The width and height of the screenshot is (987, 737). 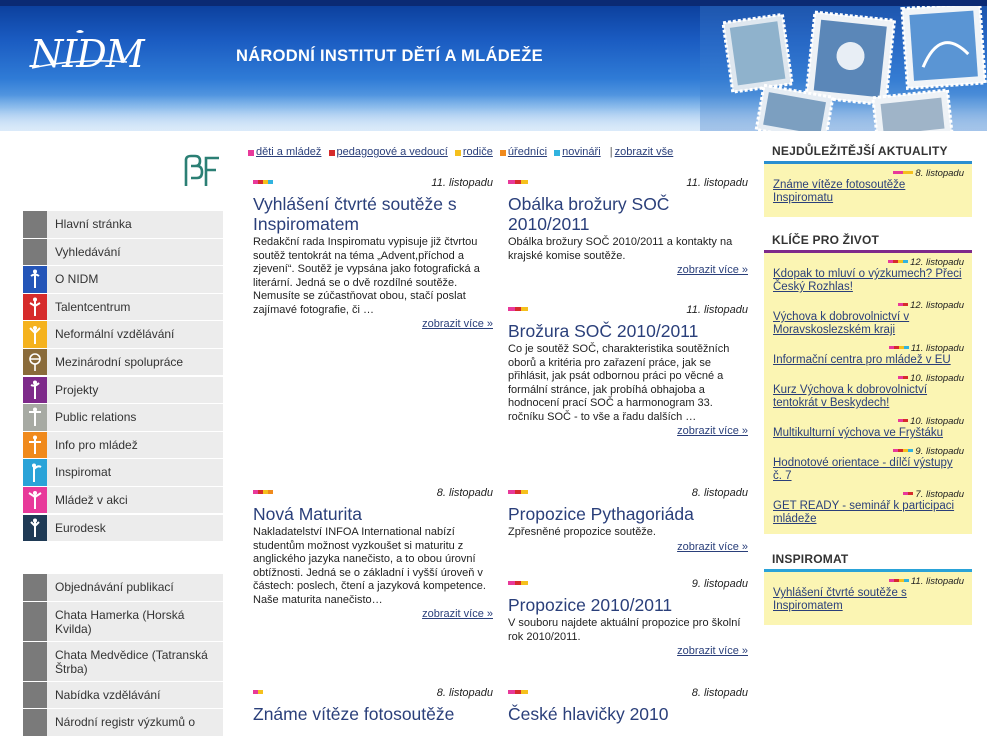 What do you see at coordinates (863, 469) in the screenshot?
I see `news-link: Hodnotové orientace - dílčí výstupy č. 7` at bounding box center [863, 469].